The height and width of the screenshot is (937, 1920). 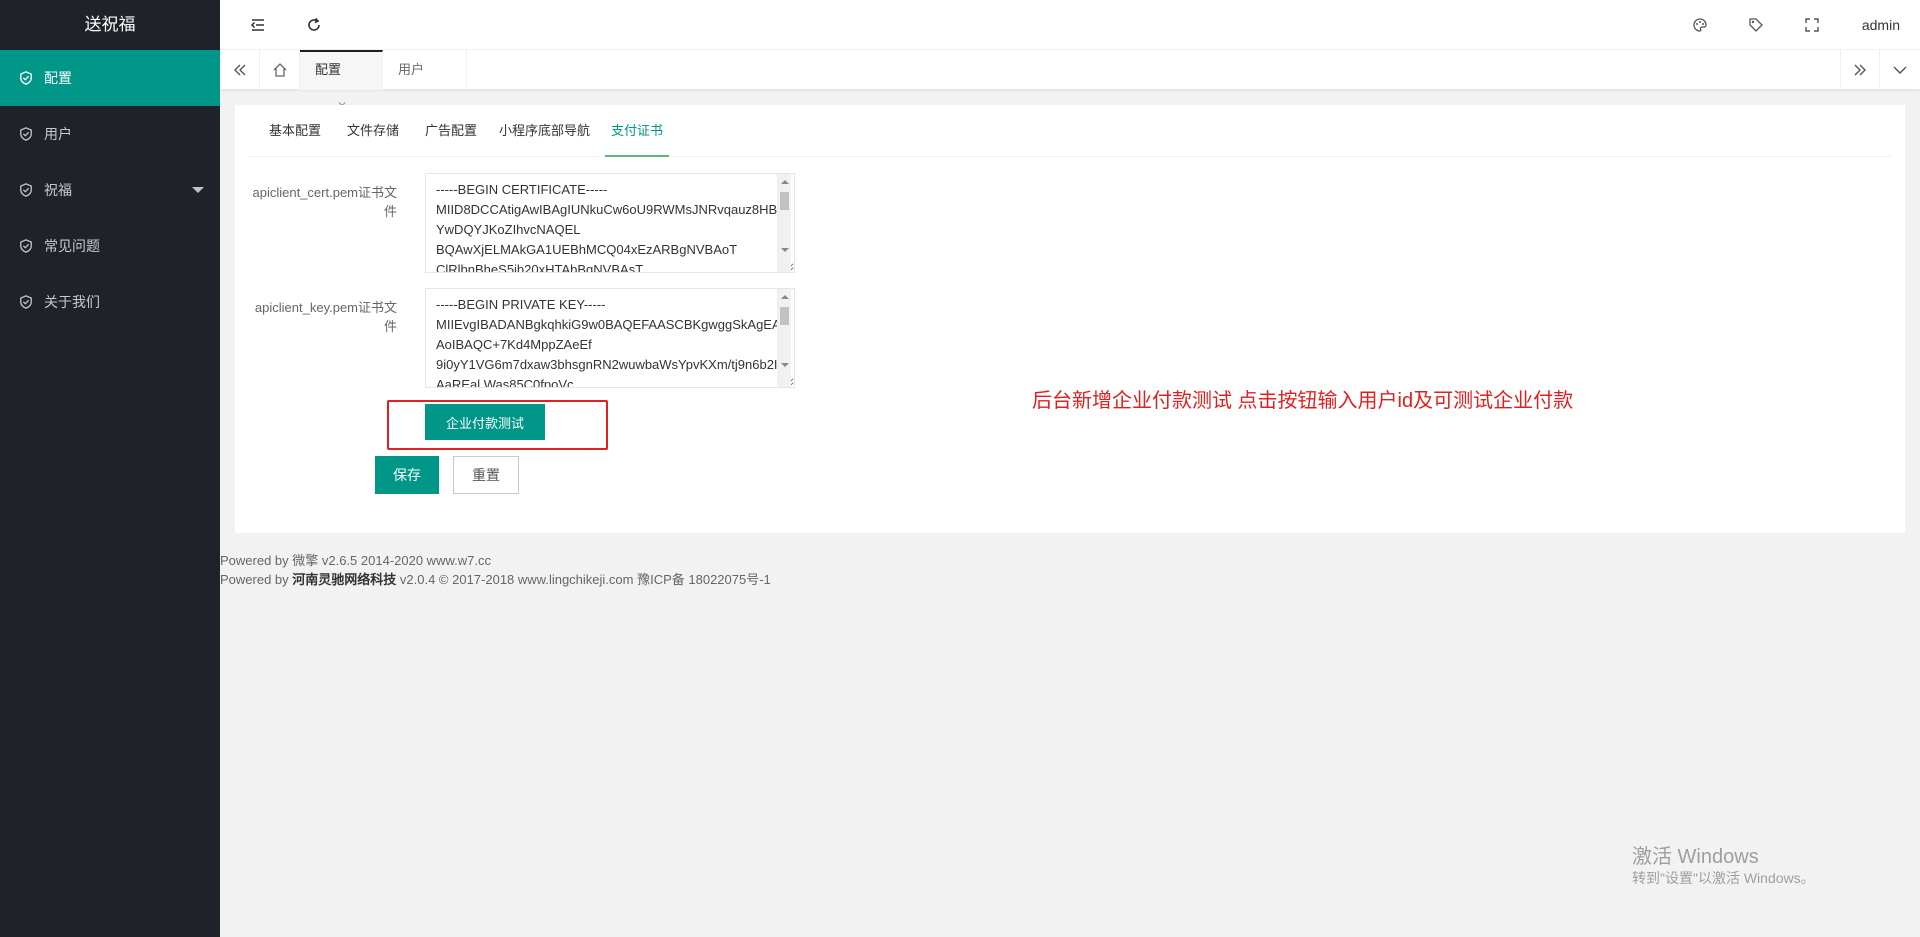 I want to click on windows-watermark-subtitle: 转到"设置"以激活 Windows。, so click(x=1723, y=878).